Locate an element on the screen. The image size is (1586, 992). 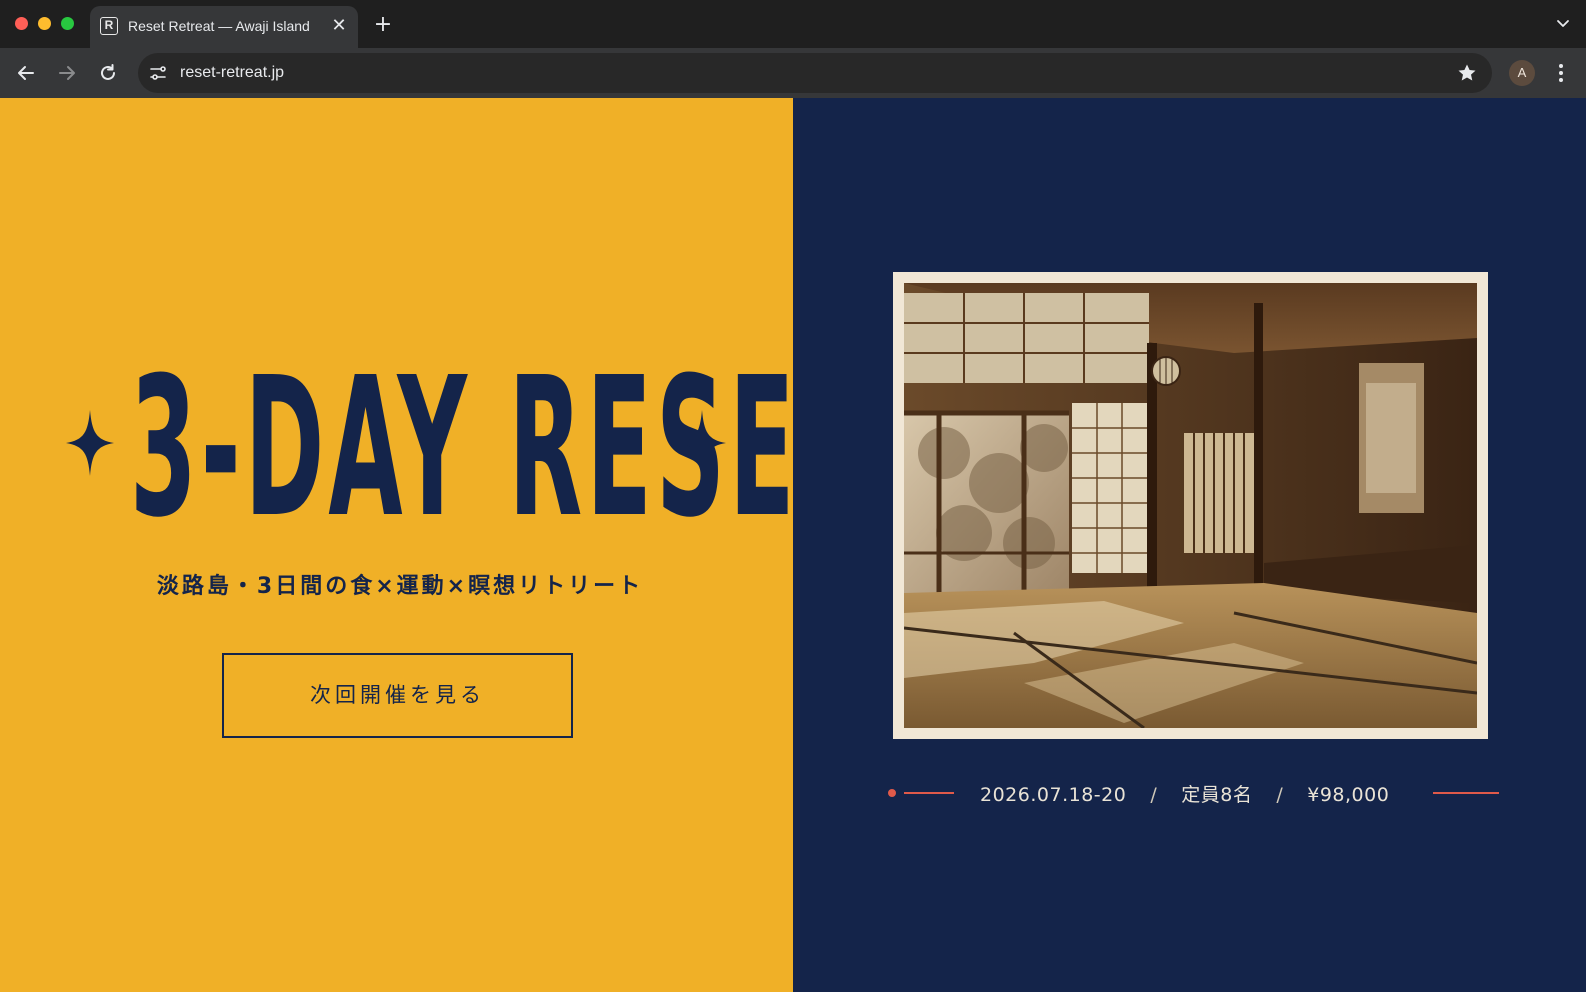
active-tab: R Reset Retreat — Awaji Island ✕ is located at coordinates (224, 27).